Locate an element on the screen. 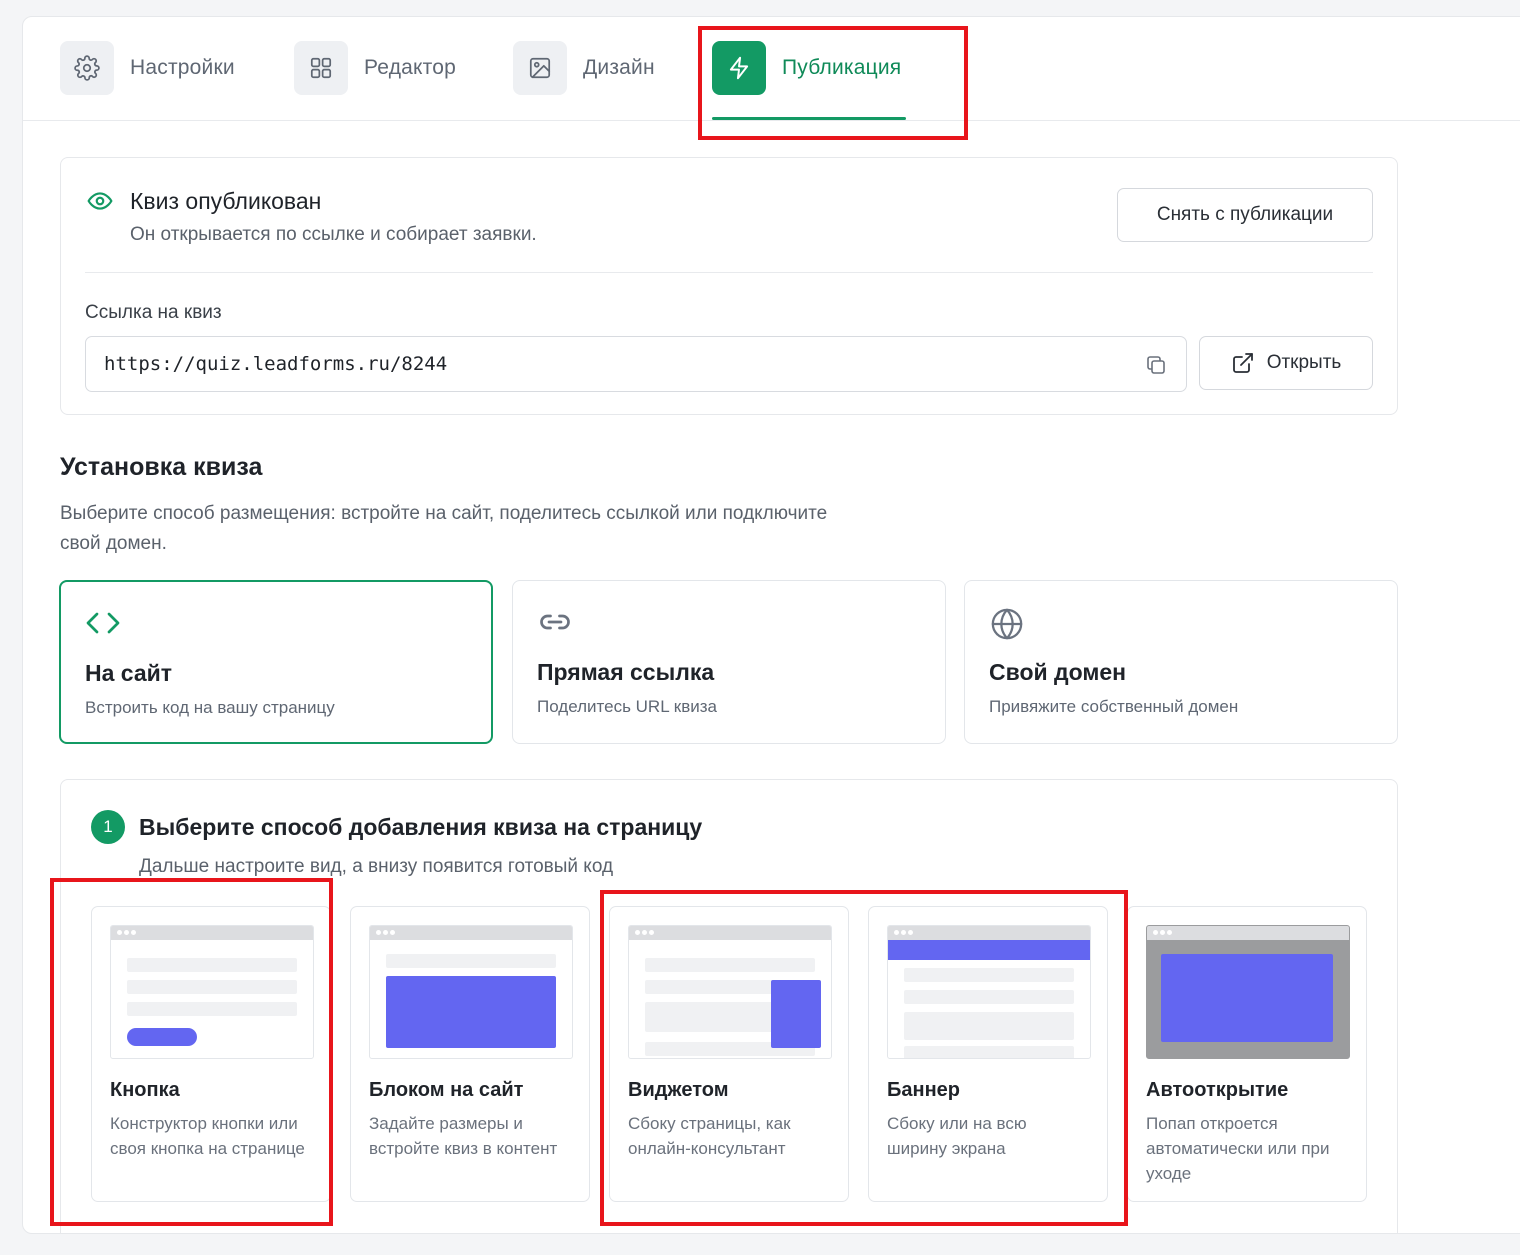 This screenshot has height=1255, width=1520. quiz-link-field: https://quiz.leadforms.ru/8244 is located at coordinates (636, 364).